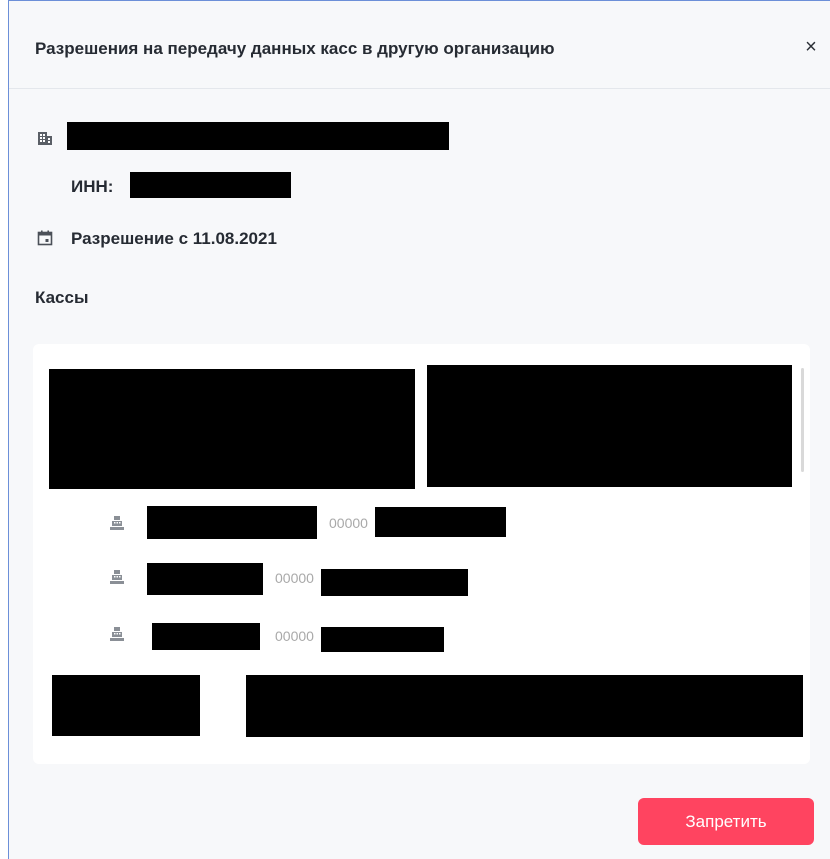 The width and height of the screenshot is (830, 859). I want to click on organization-name-redacted, so click(258, 136).